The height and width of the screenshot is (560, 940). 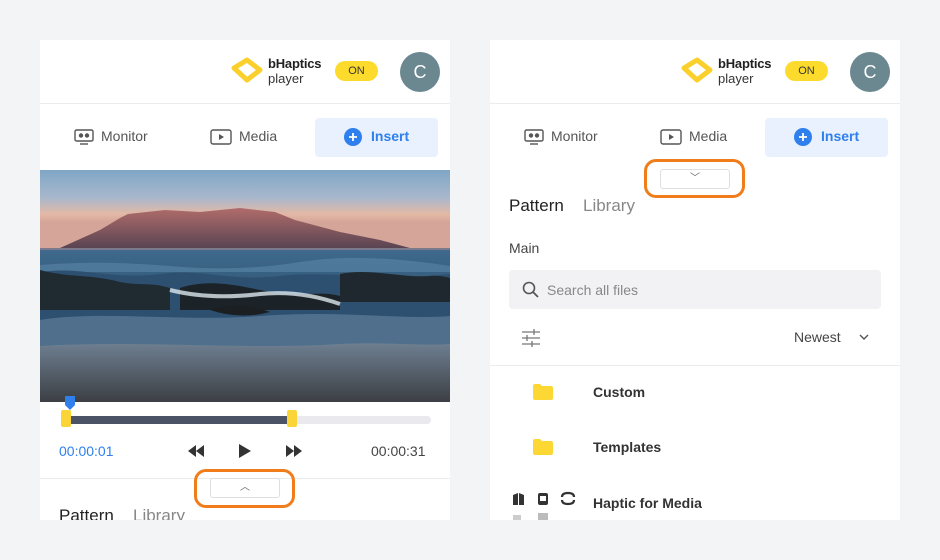 I want to click on timeline-track, so click(x=248, y=420).